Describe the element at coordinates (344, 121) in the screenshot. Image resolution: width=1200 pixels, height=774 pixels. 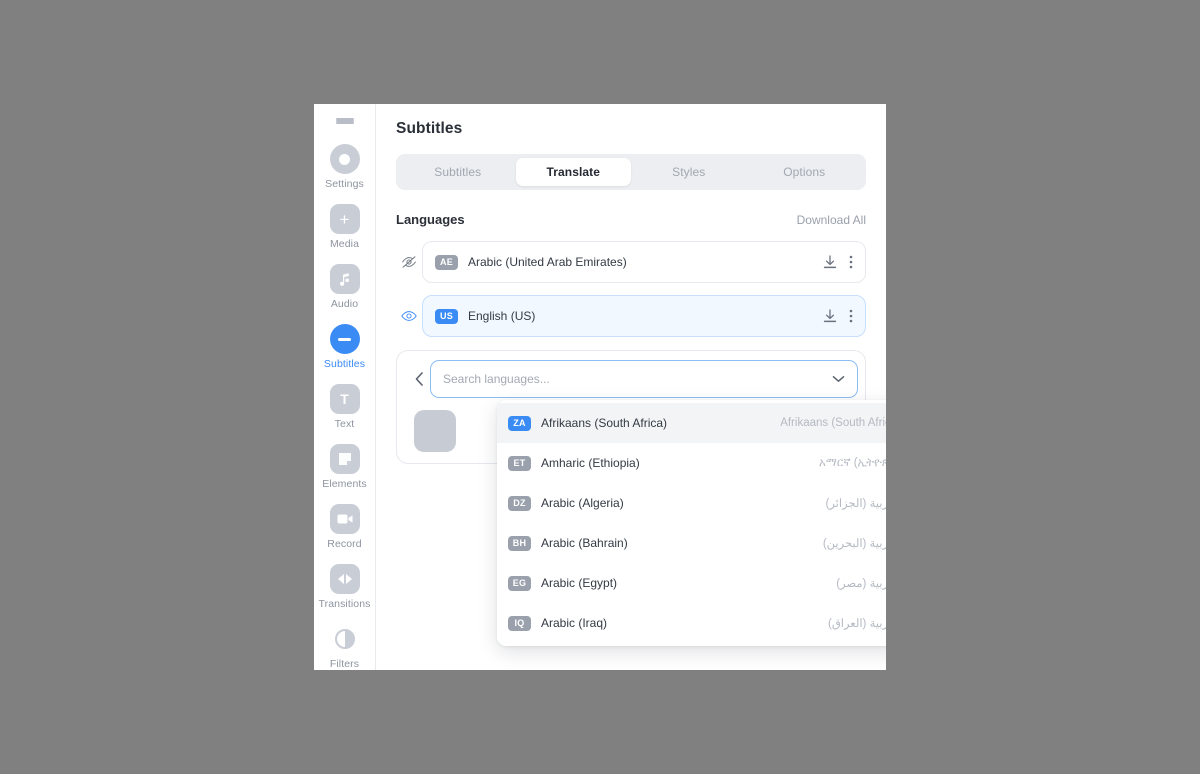
I see `hamburger-icon` at that location.